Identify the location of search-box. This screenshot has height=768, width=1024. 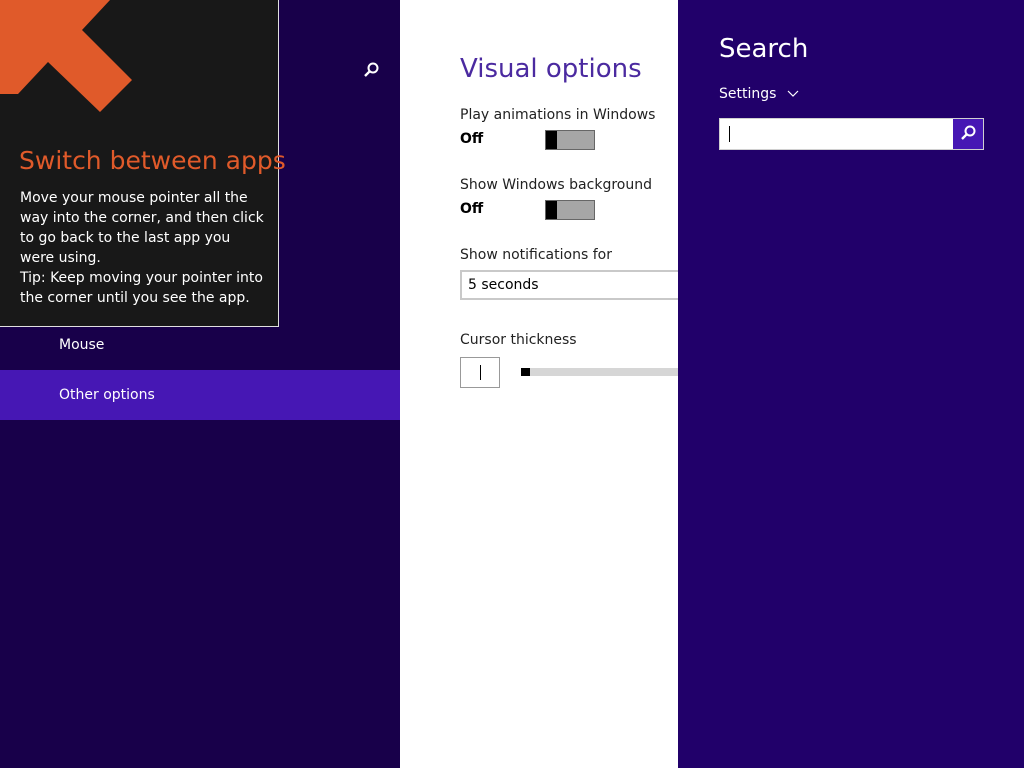
(851, 134).